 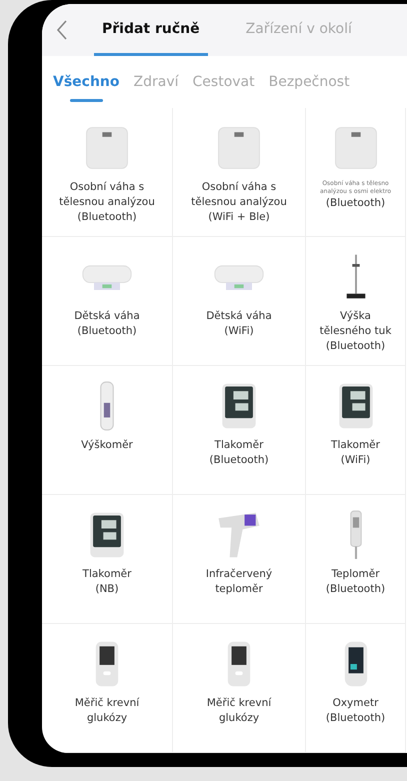 I want to click on device-name: Osobní váha s tělesnou analýzou (Bluetooth), so click(x=107, y=202).